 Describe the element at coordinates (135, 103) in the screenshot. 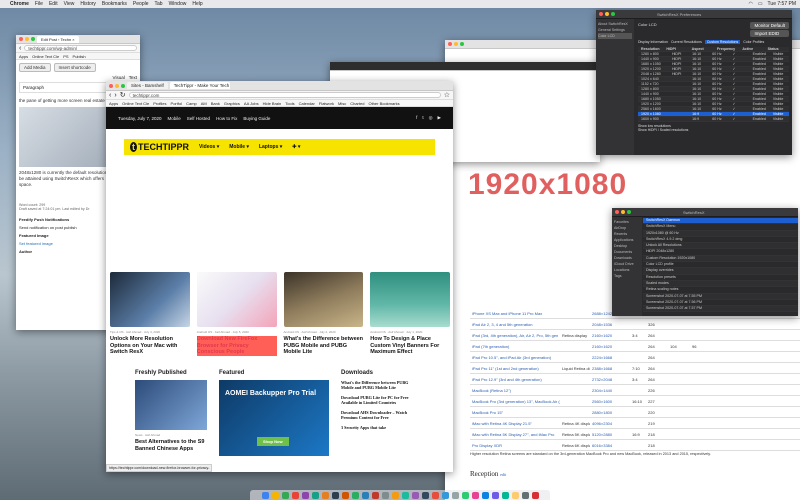

I see `bookmark-item: Online Text Cle` at that location.